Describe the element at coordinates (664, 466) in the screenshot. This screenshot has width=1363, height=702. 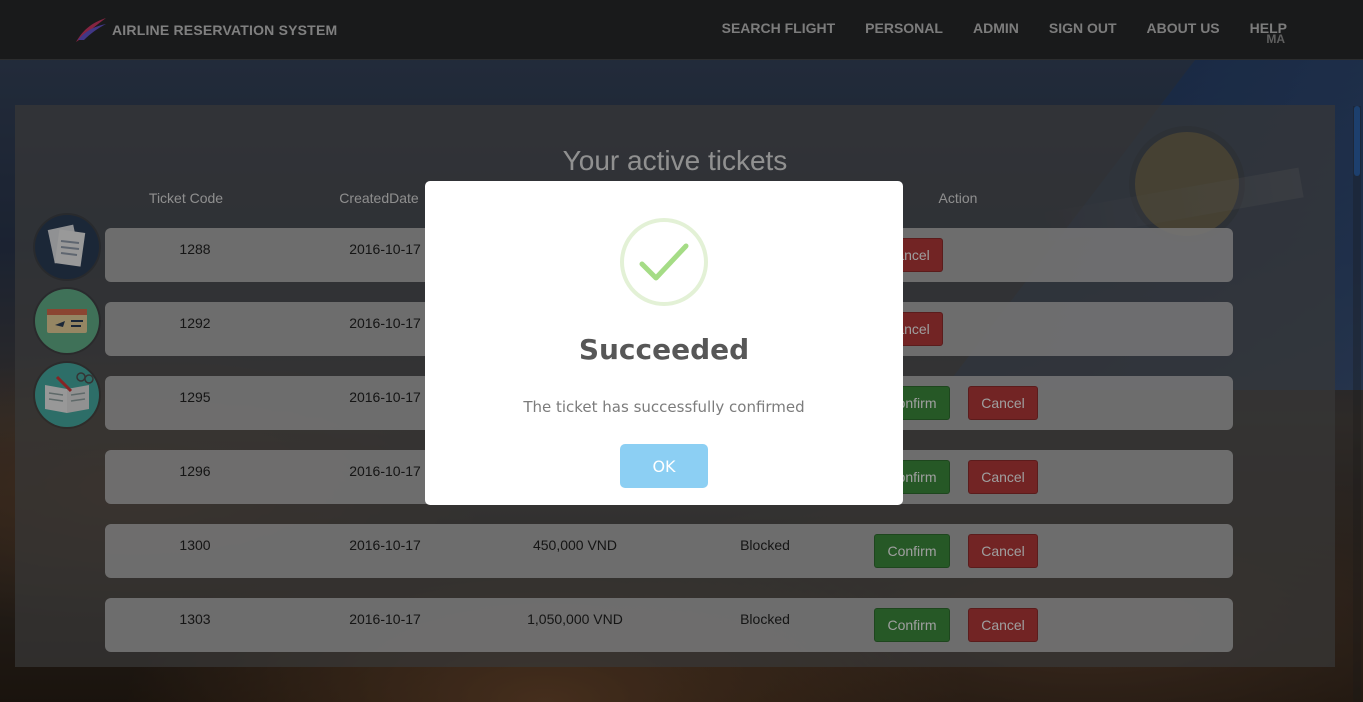
I see `ok-button: OK` at that location.